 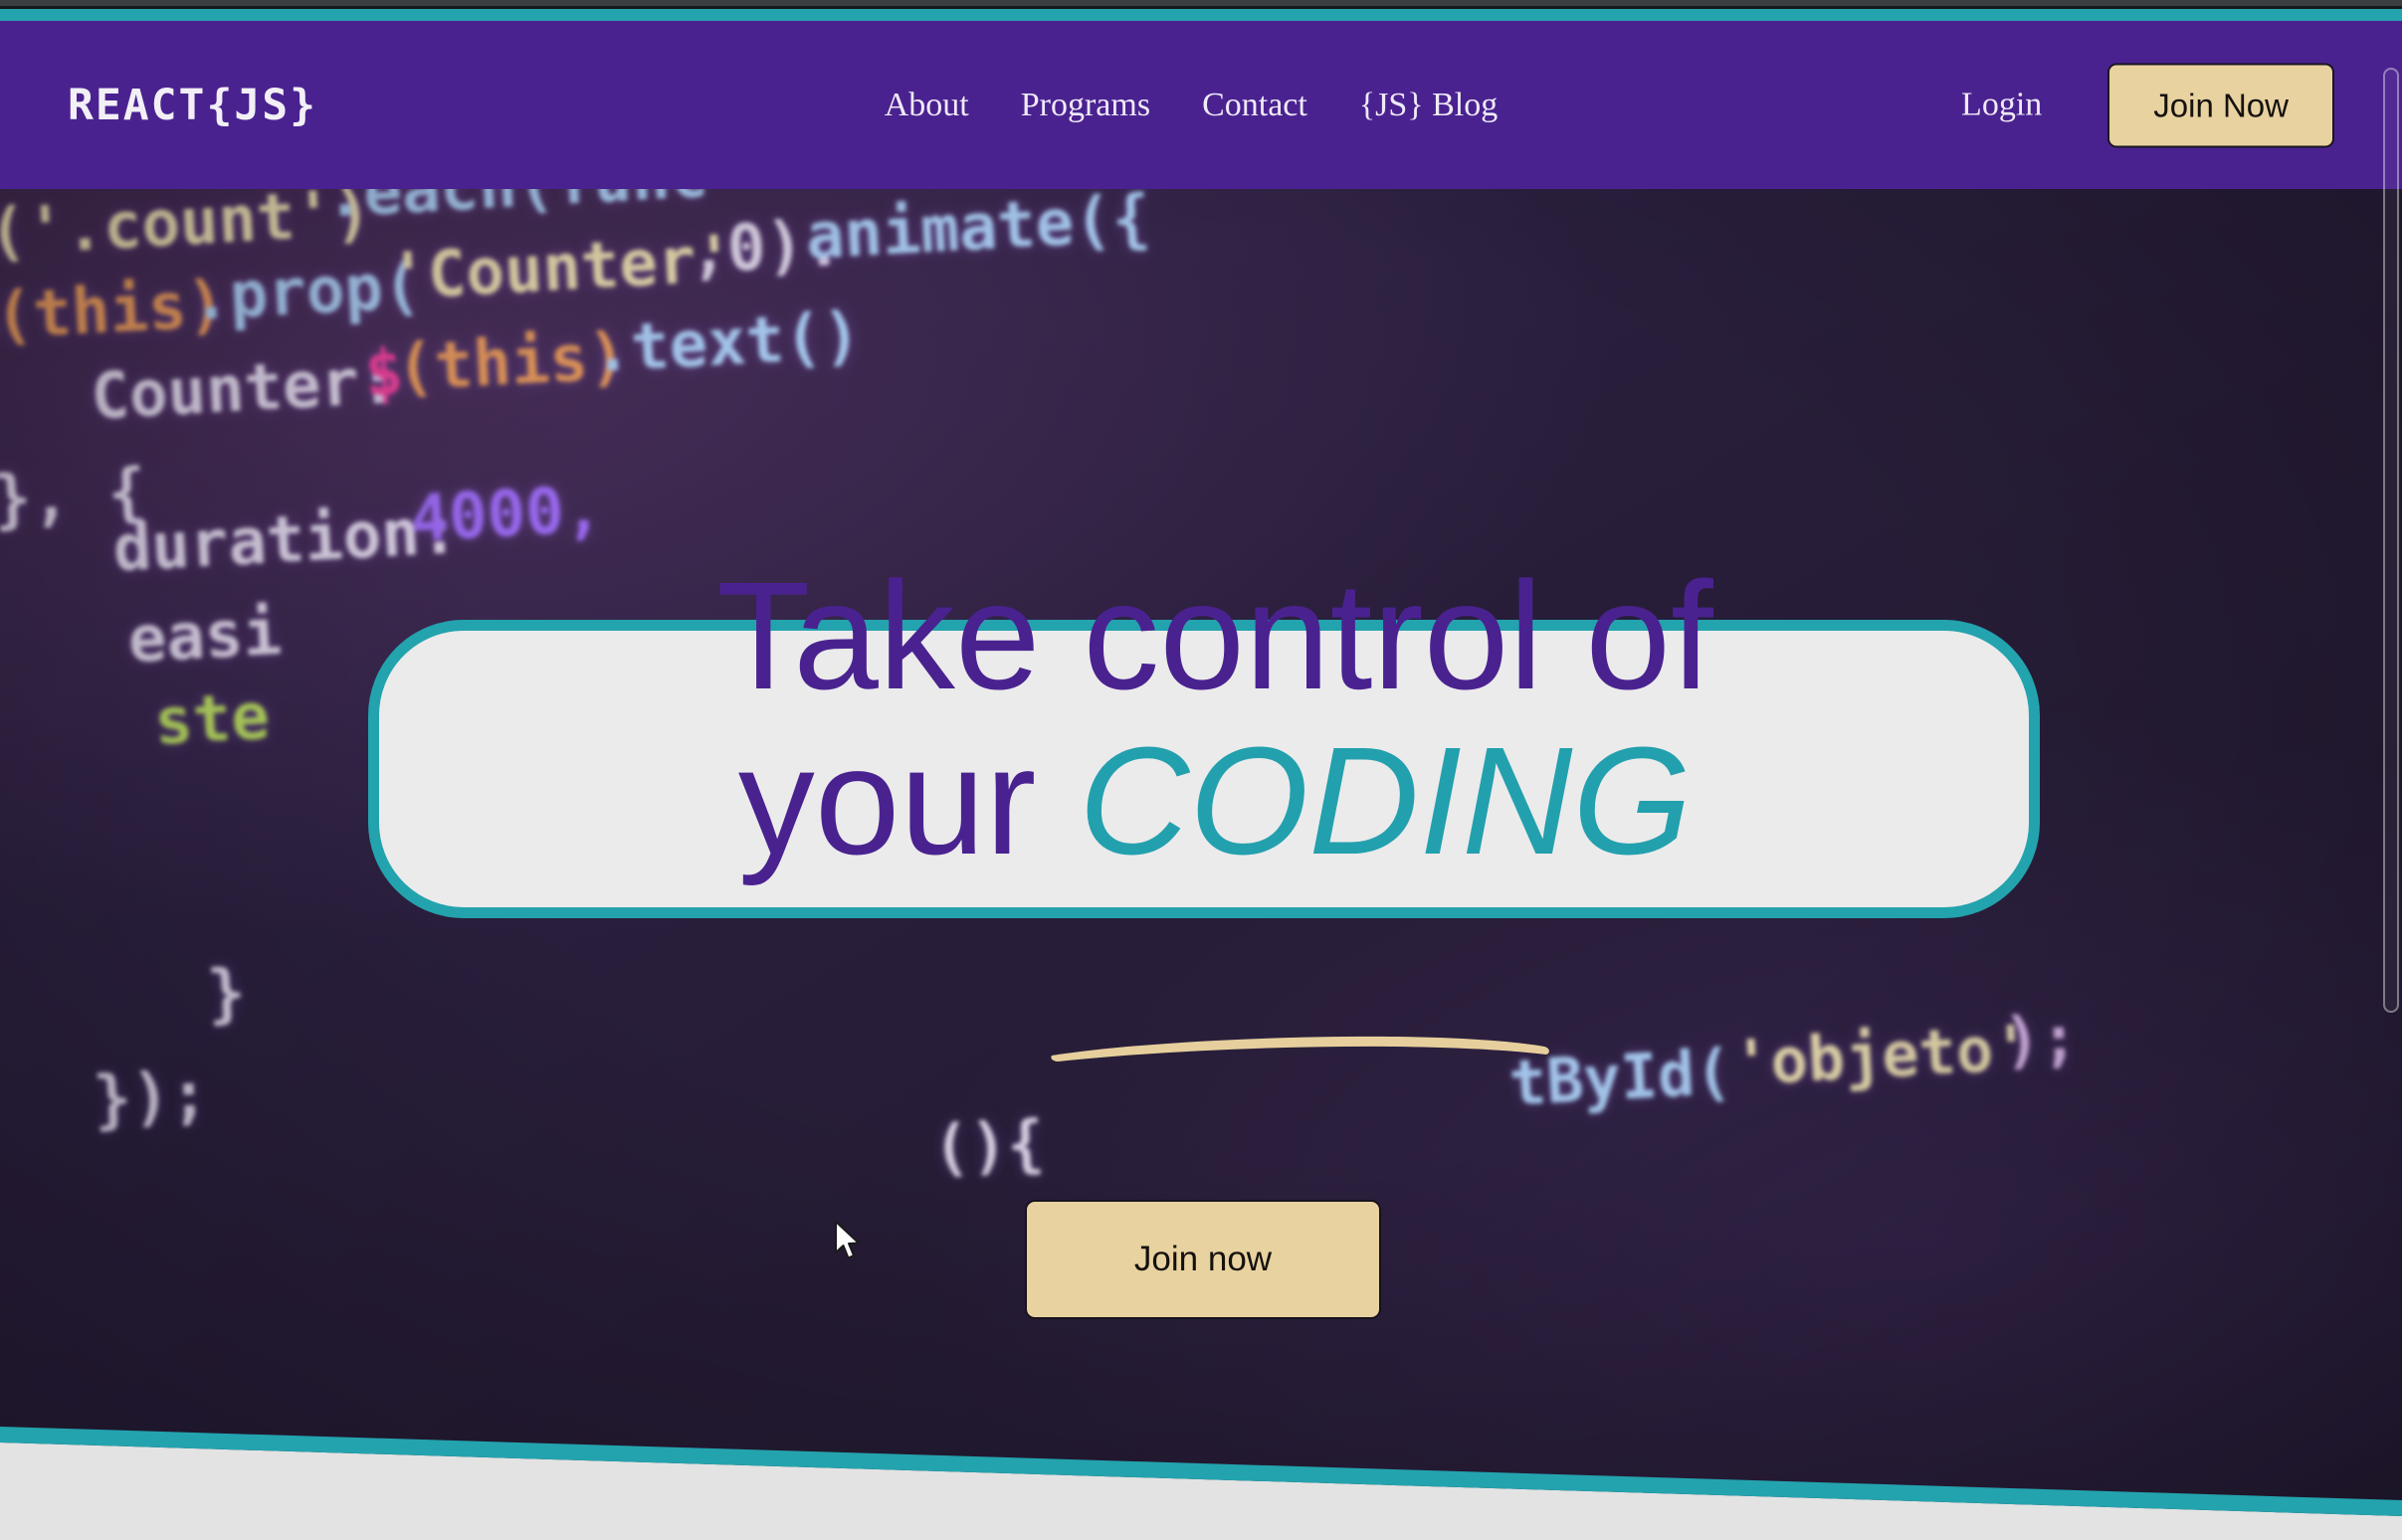 I want to click on headline-line-2: your CODING, so click(x=1215, y=800).